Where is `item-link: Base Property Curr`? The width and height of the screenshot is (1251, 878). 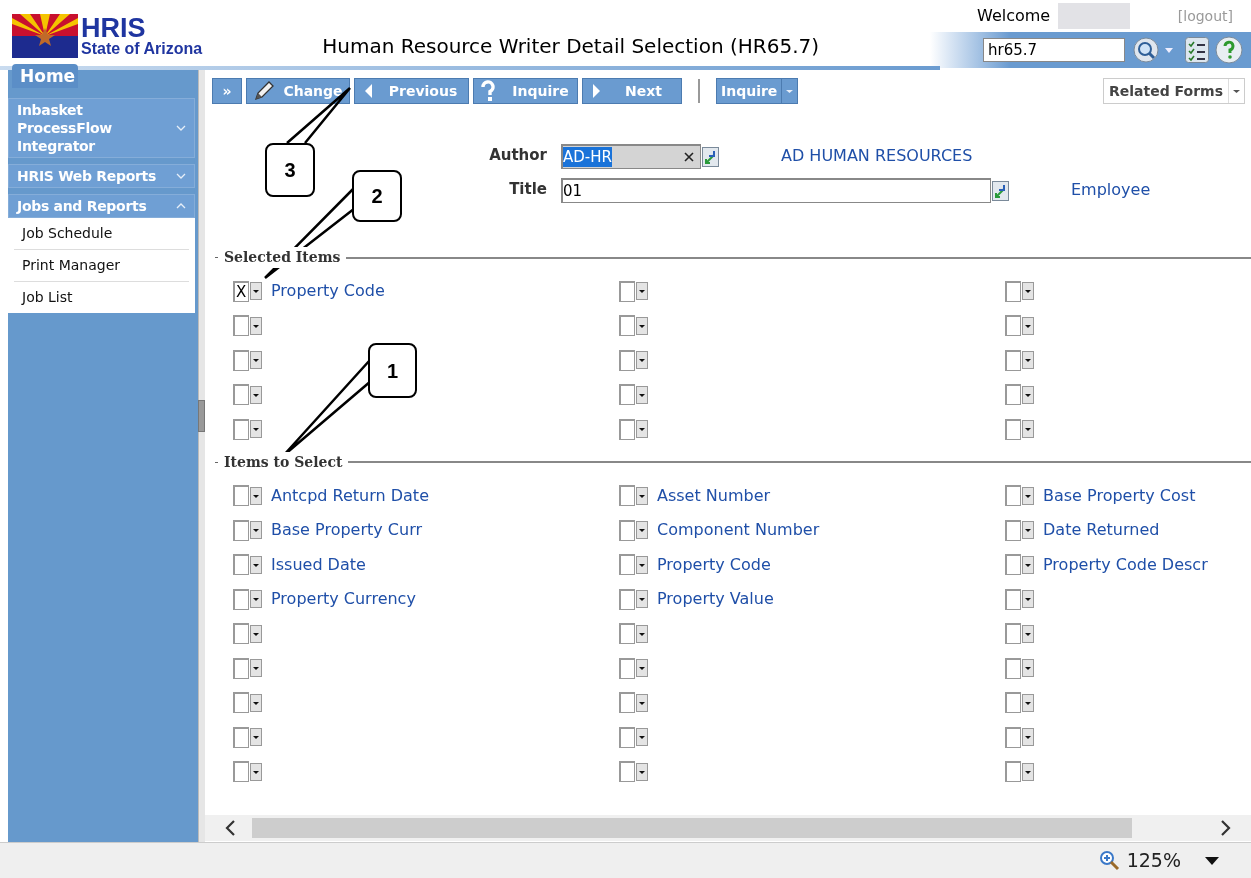
item-link: Base Property Curr is located at coordinates (347, 530).